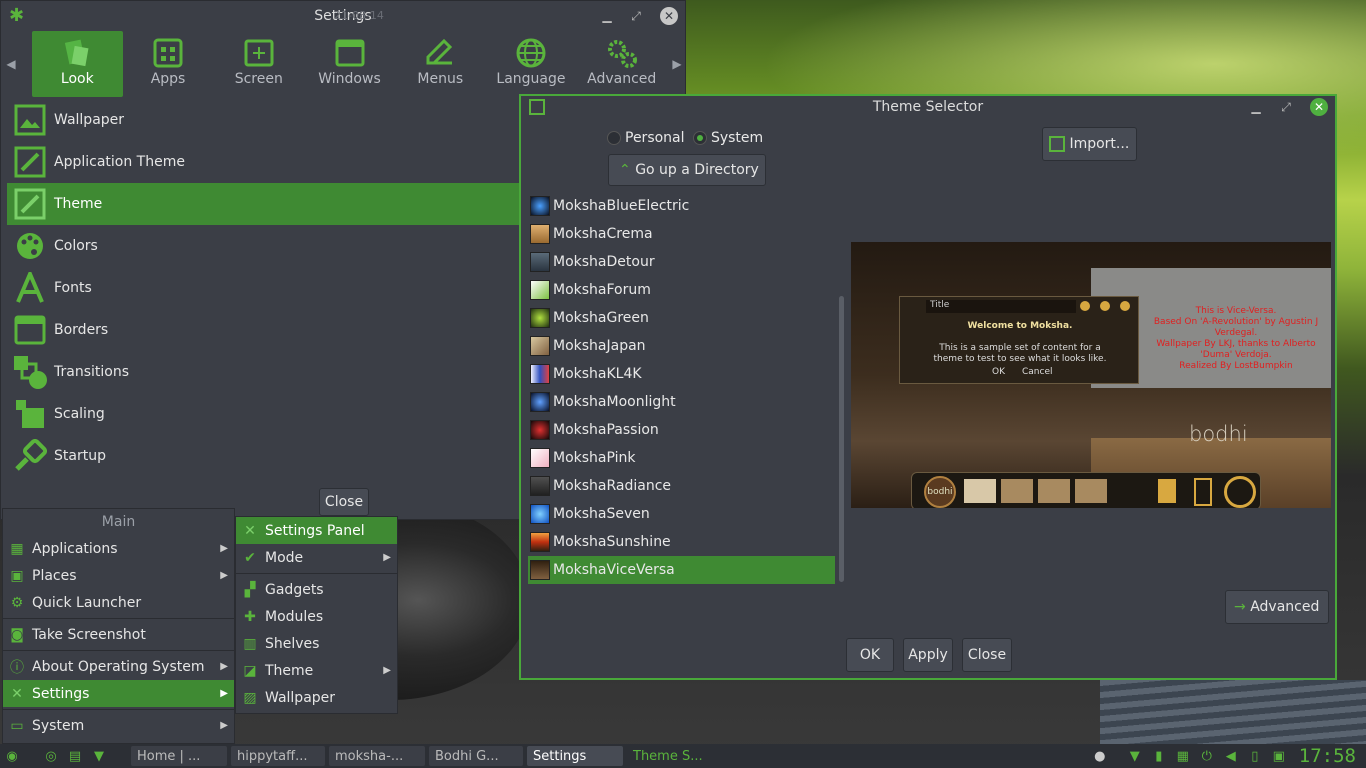 Image resolution: width=1366 pixels, height=768 pixels. Describe the element at coordinates (118, 725) in the screenshot. I see `menu-item-system: ▭ System ▶` at that location.